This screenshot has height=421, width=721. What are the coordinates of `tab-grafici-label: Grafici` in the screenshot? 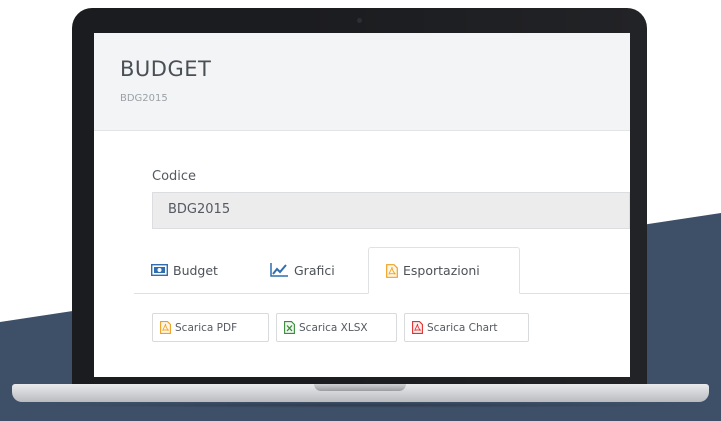 It's located at (314, 270).